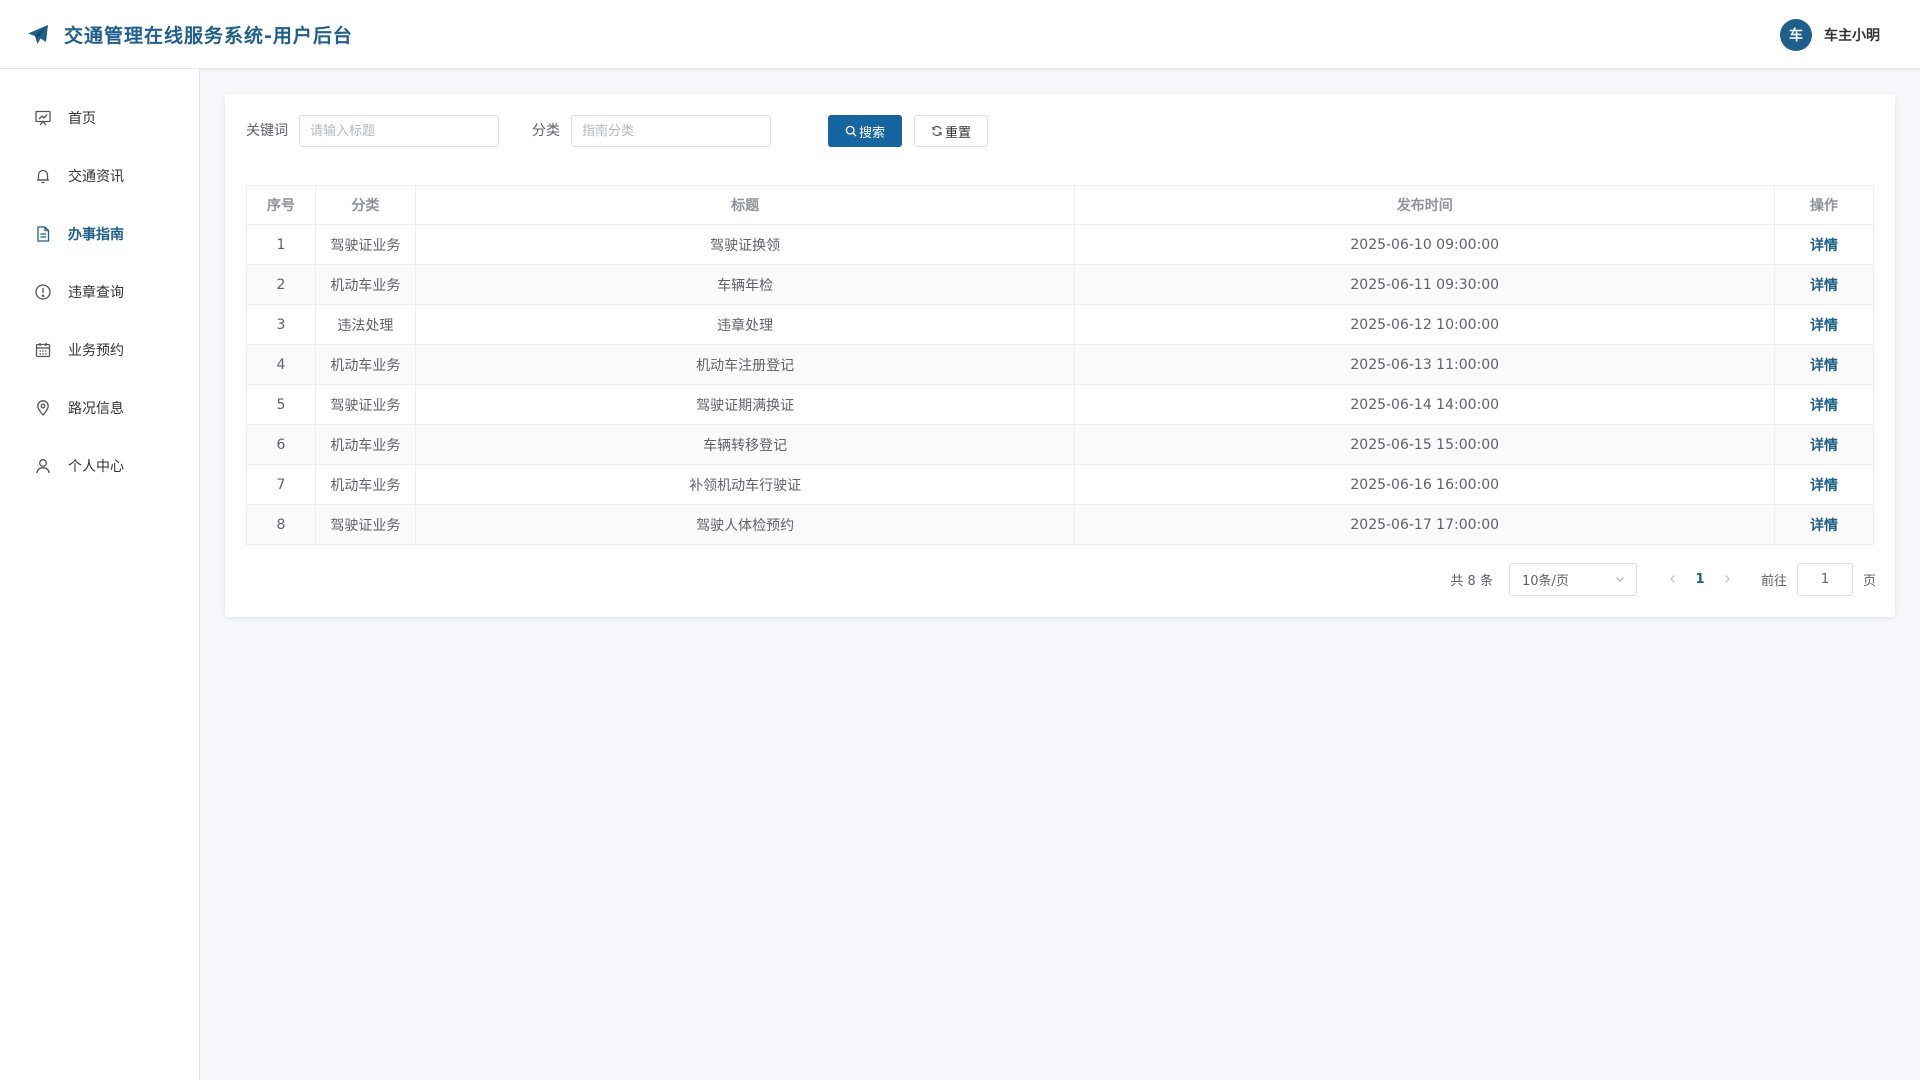  What do you see at coordinates (43, 408) in the screenshot?
I see `location-pin-icon` at bounding box center [43, 408].